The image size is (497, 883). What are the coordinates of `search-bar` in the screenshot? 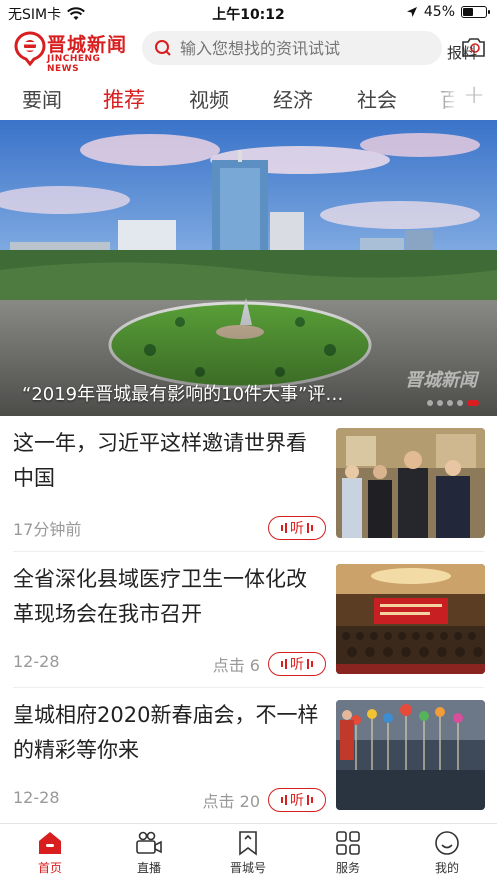 It's located at (292, 48).